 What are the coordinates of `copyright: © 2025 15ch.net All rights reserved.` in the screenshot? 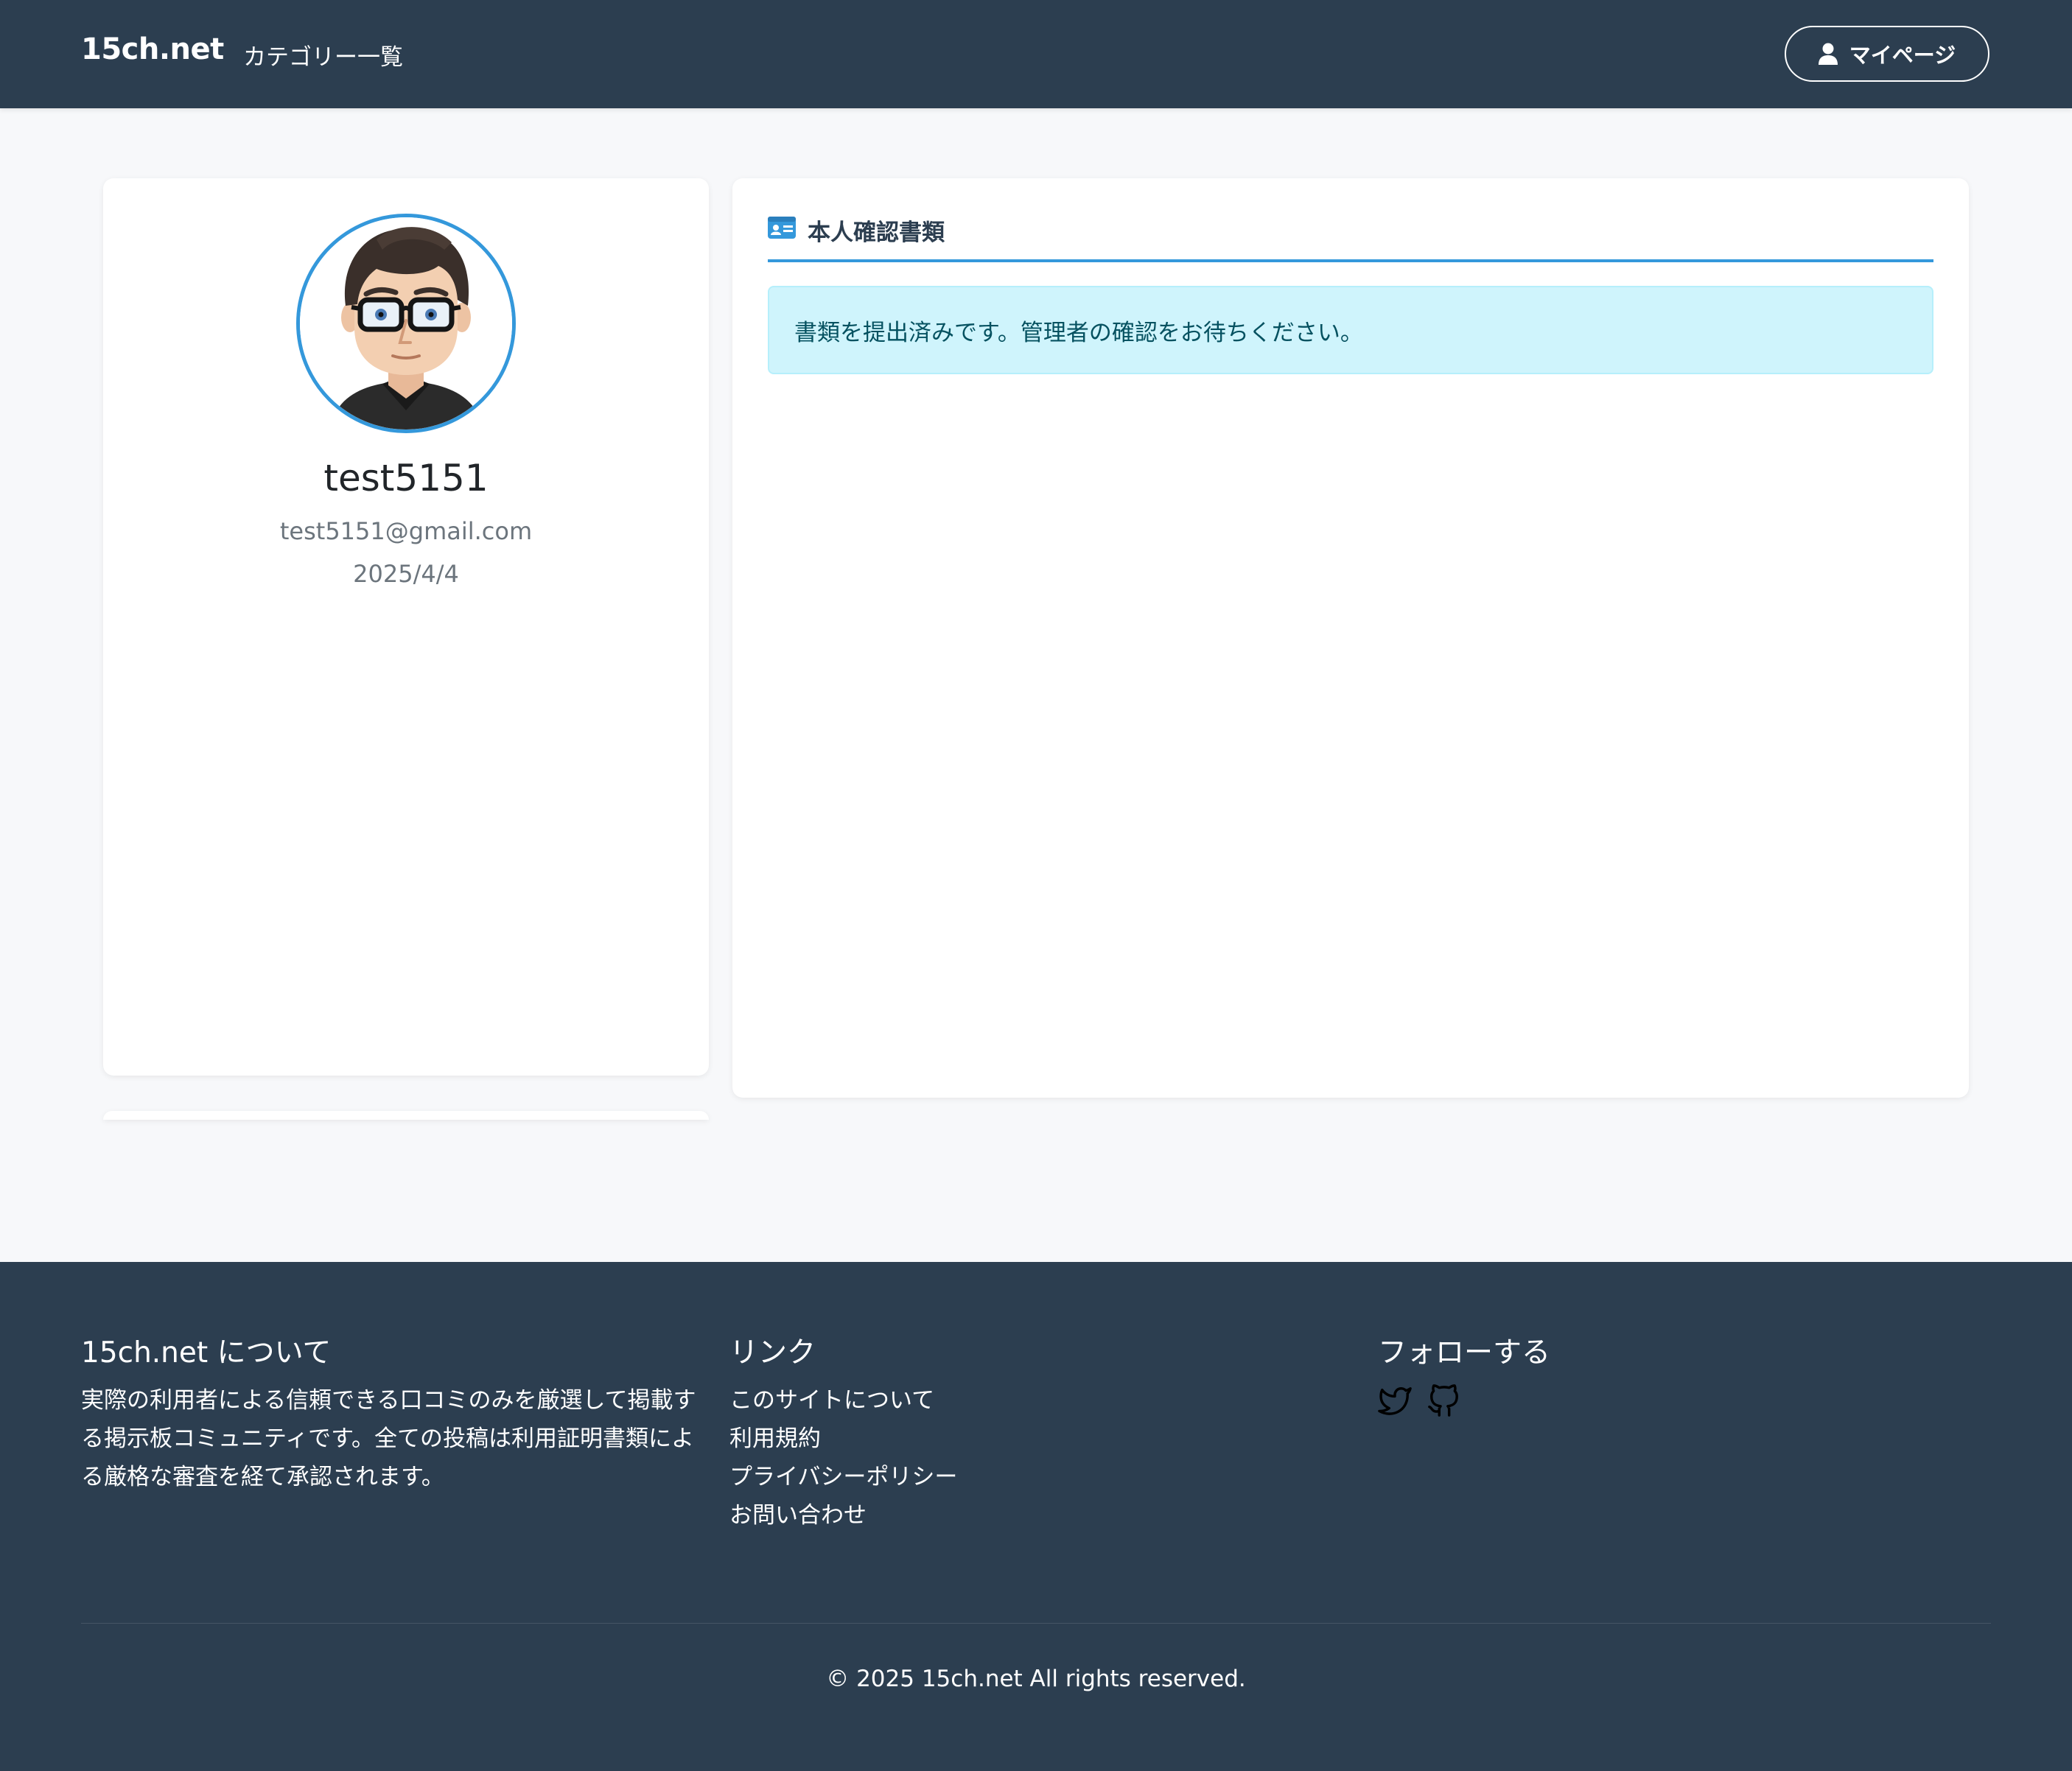 It's located at (1036, 1679).